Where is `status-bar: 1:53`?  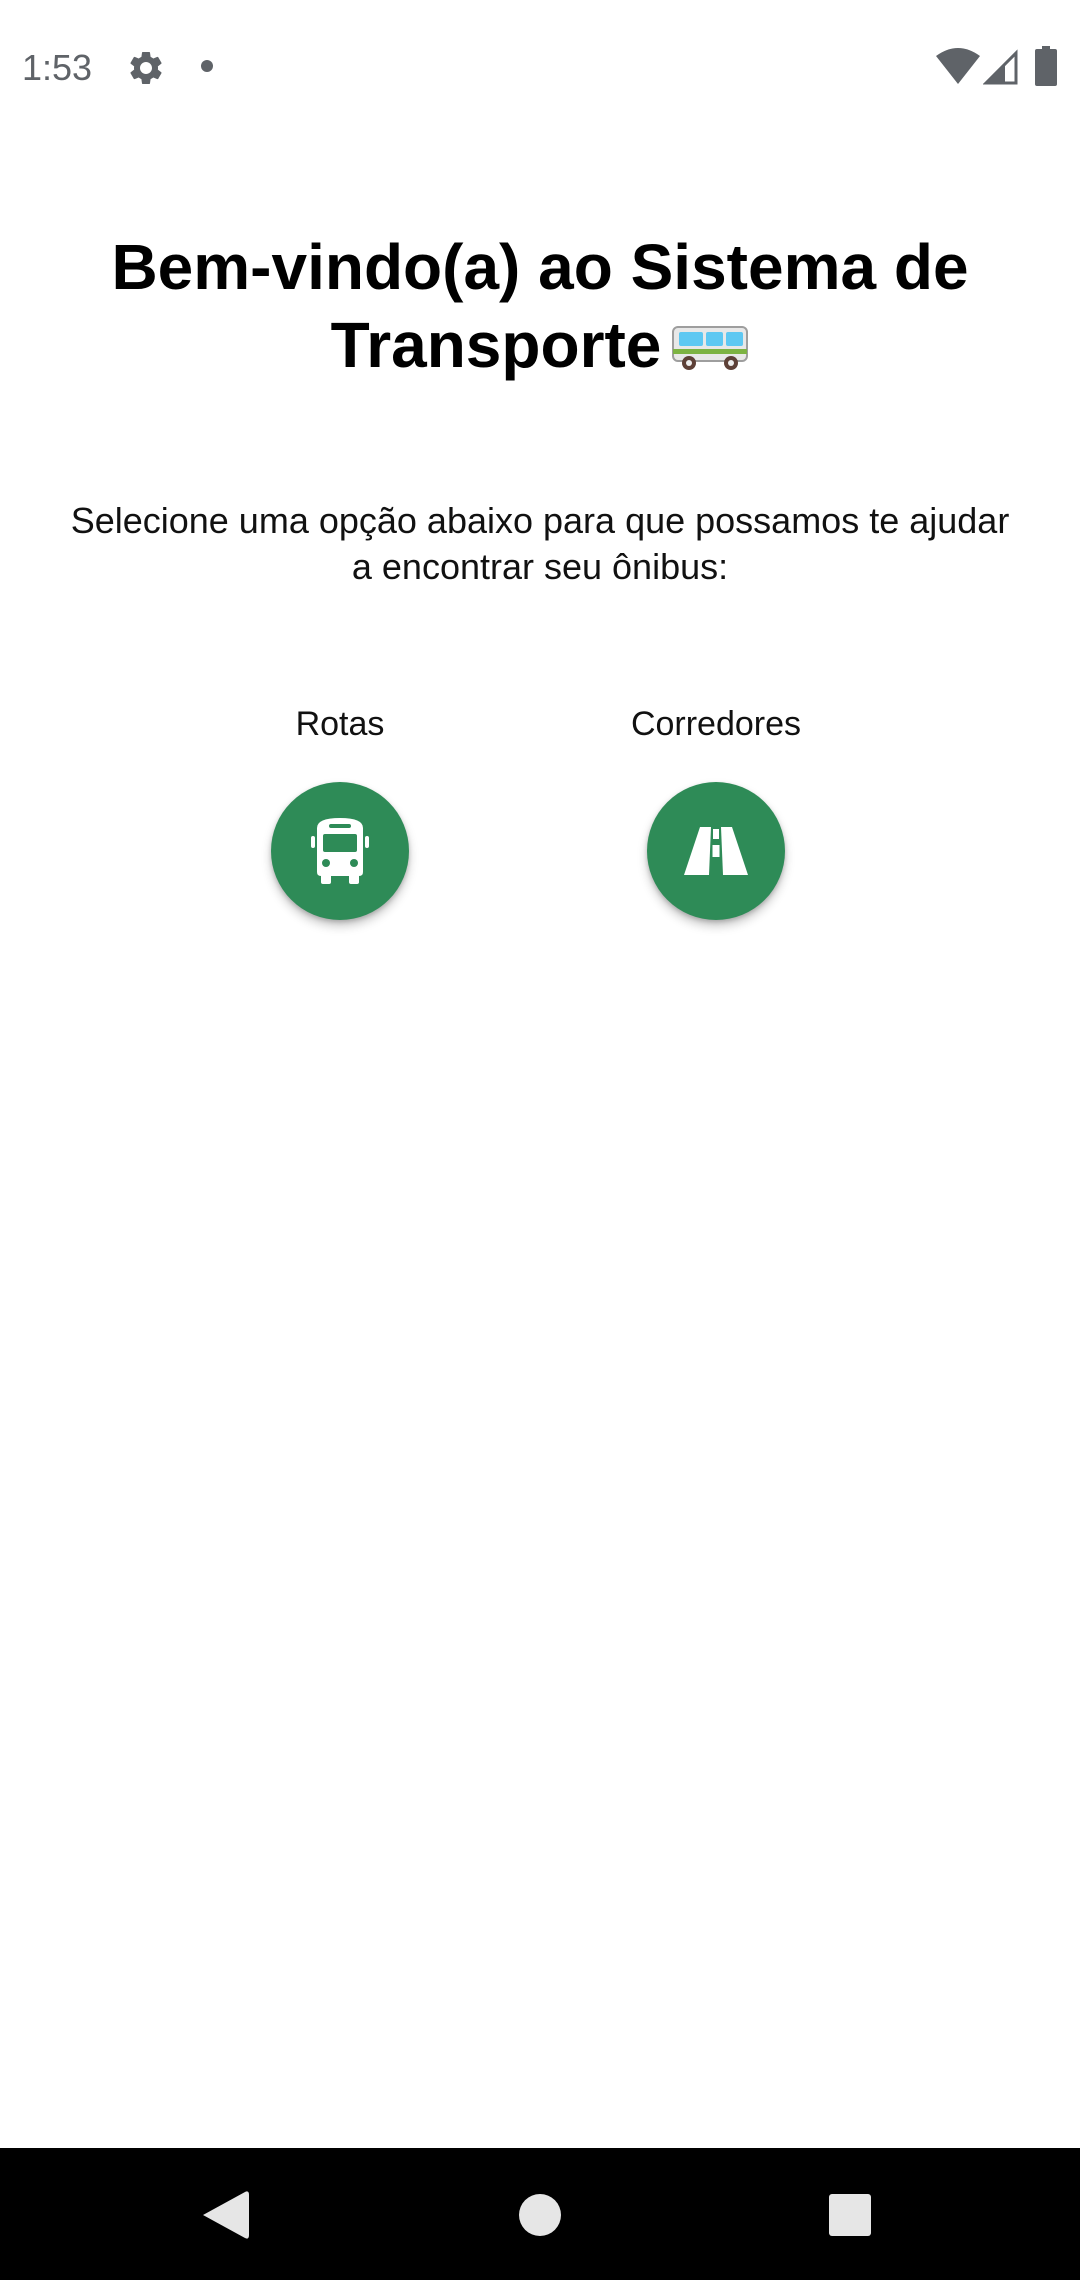 status-bar: 1:53 is located at coordinates (540, 66).